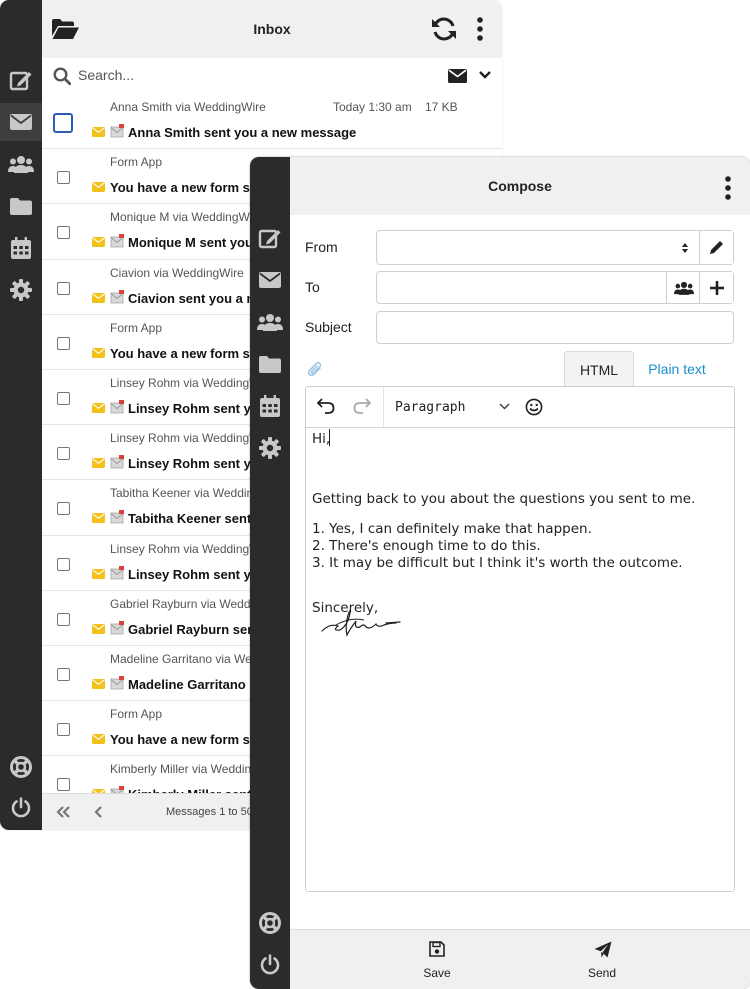 Image resolution: width=750 pixels, height=989 pixels. I want to click on refresh-button, so click(444, 29).